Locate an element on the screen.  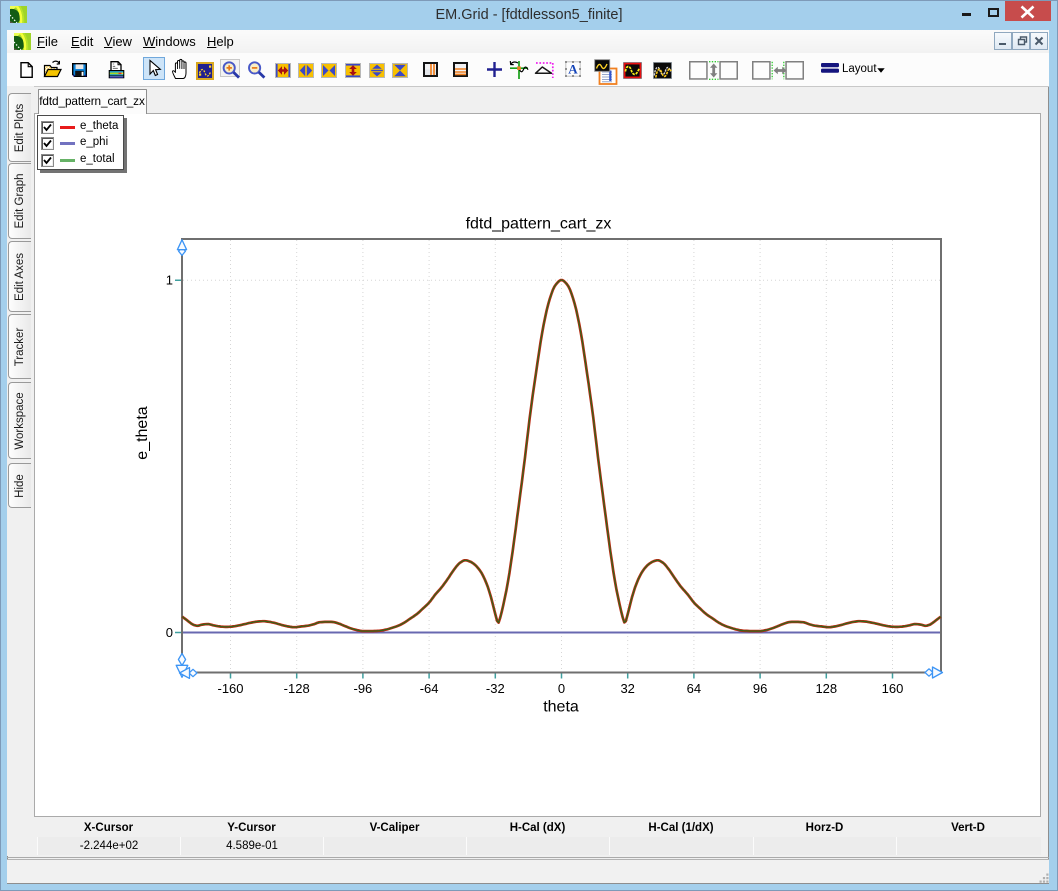
svg-text: 1 is located at coordinates (169, 280).